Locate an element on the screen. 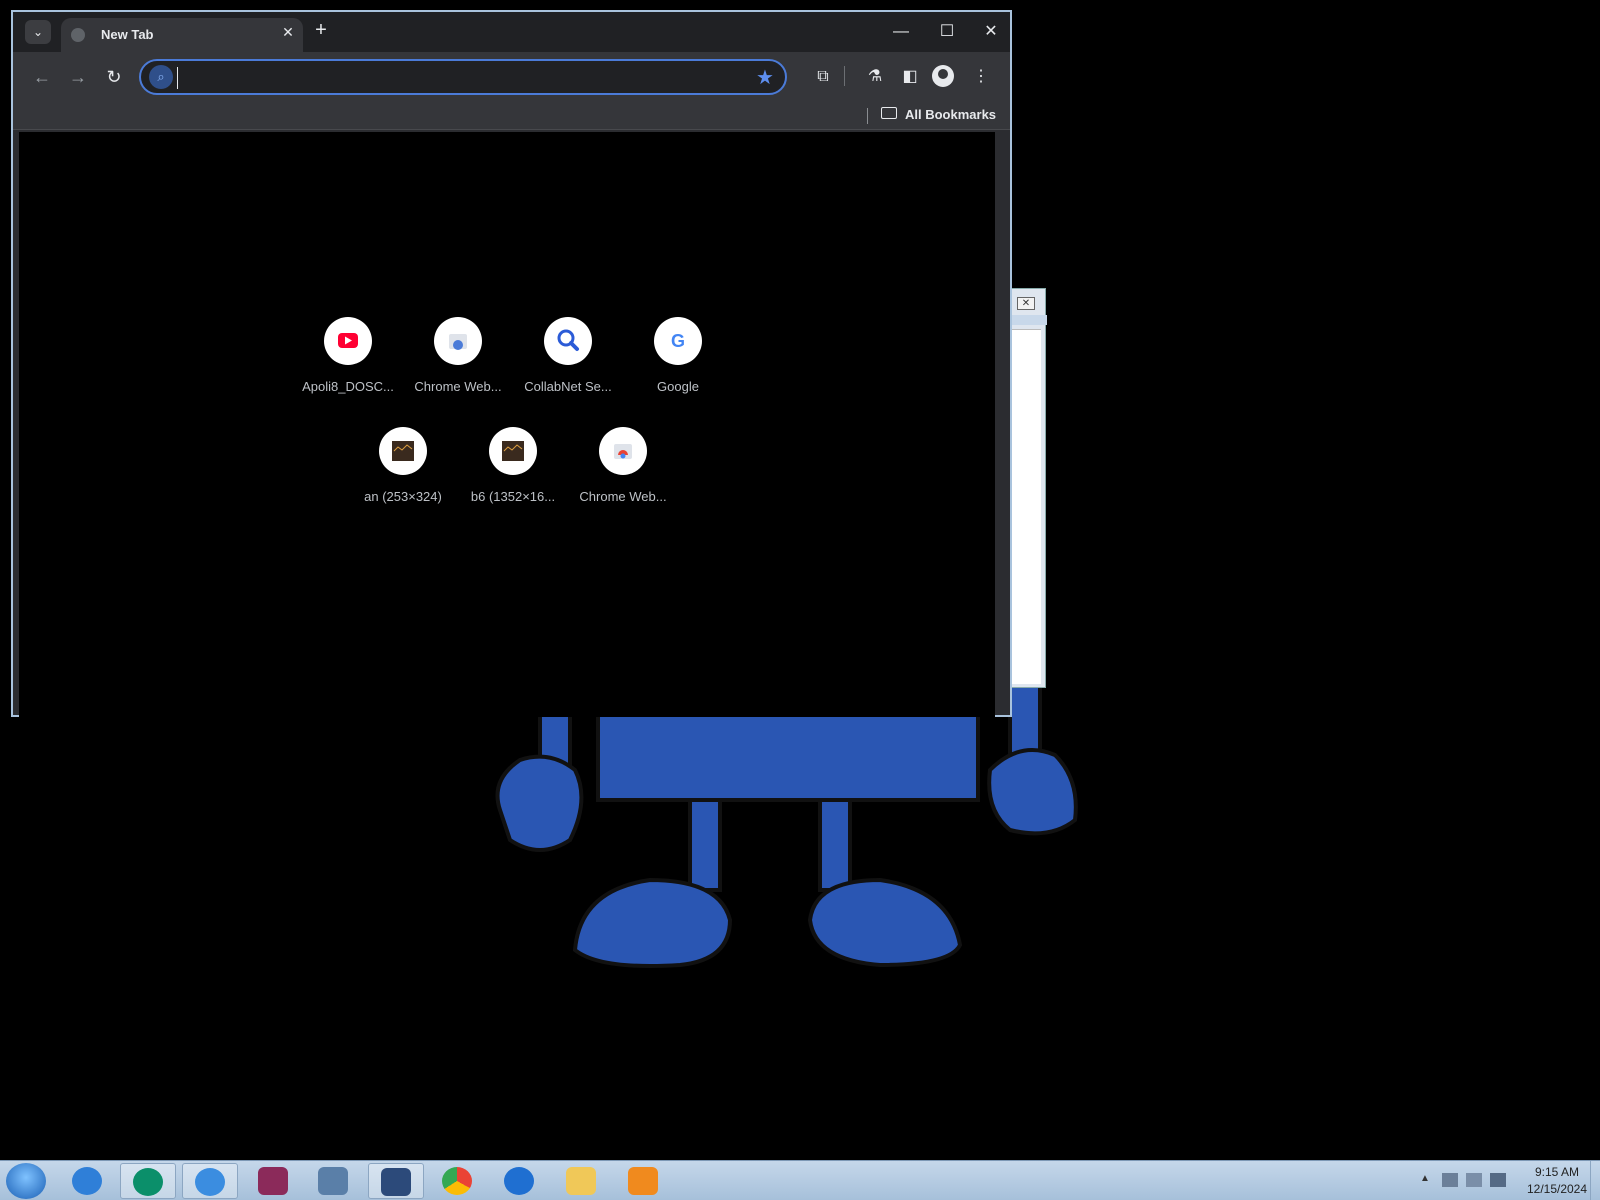 The image size is (1600, 1200). internet-download-manager-icon is located at coordinates (210, 1182).